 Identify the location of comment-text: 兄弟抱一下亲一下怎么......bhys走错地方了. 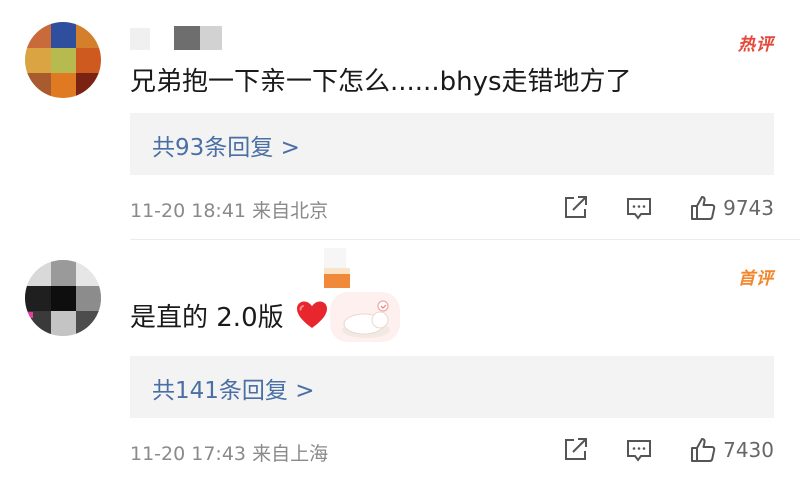
(381, 82).